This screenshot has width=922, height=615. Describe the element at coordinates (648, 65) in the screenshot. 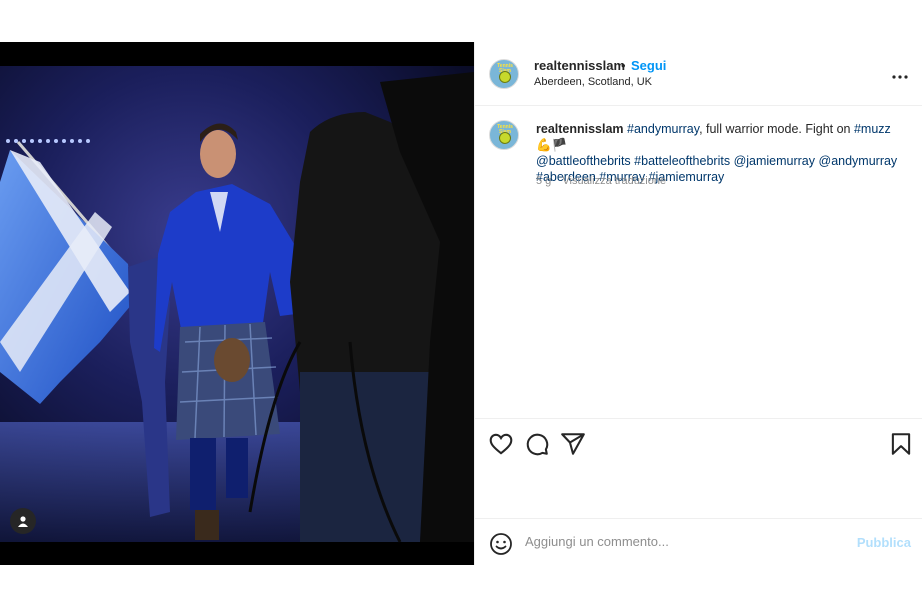

I see `follow-button: Segui` at that location.